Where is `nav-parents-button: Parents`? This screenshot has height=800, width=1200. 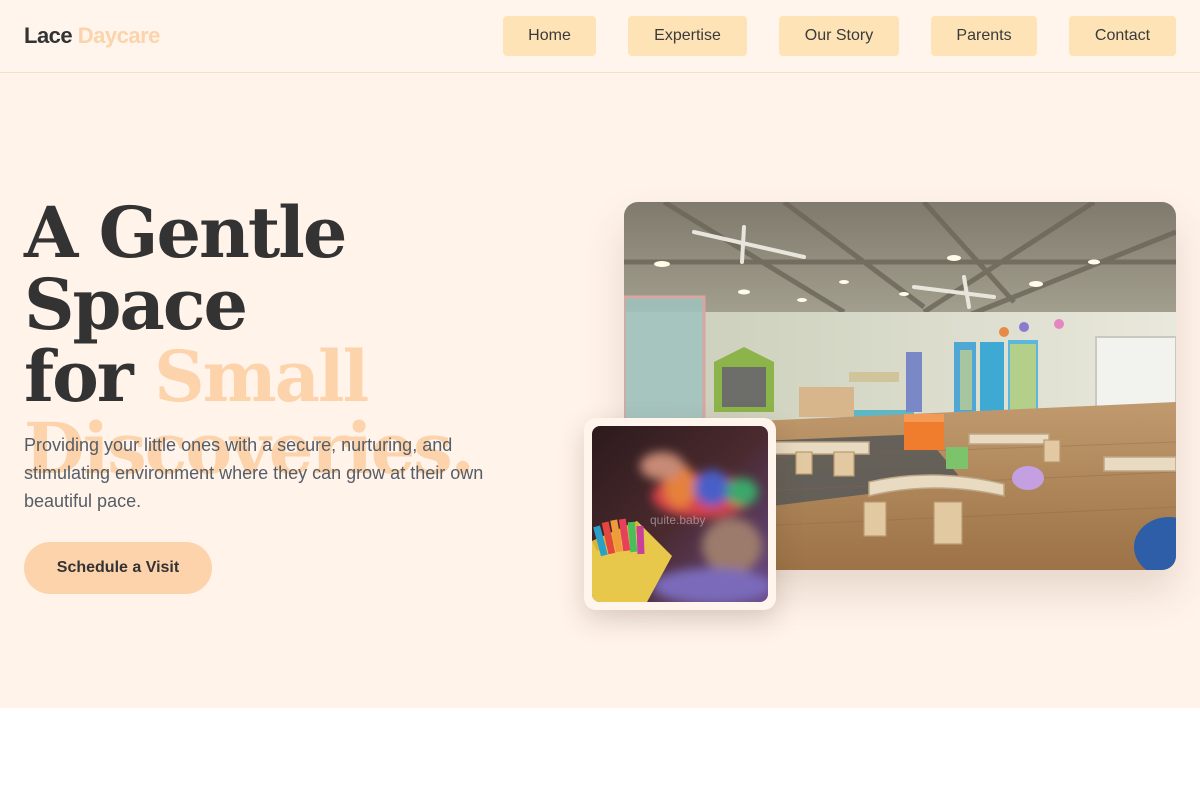 nav-parents-button: Parents is located at coordinates (984, 36).